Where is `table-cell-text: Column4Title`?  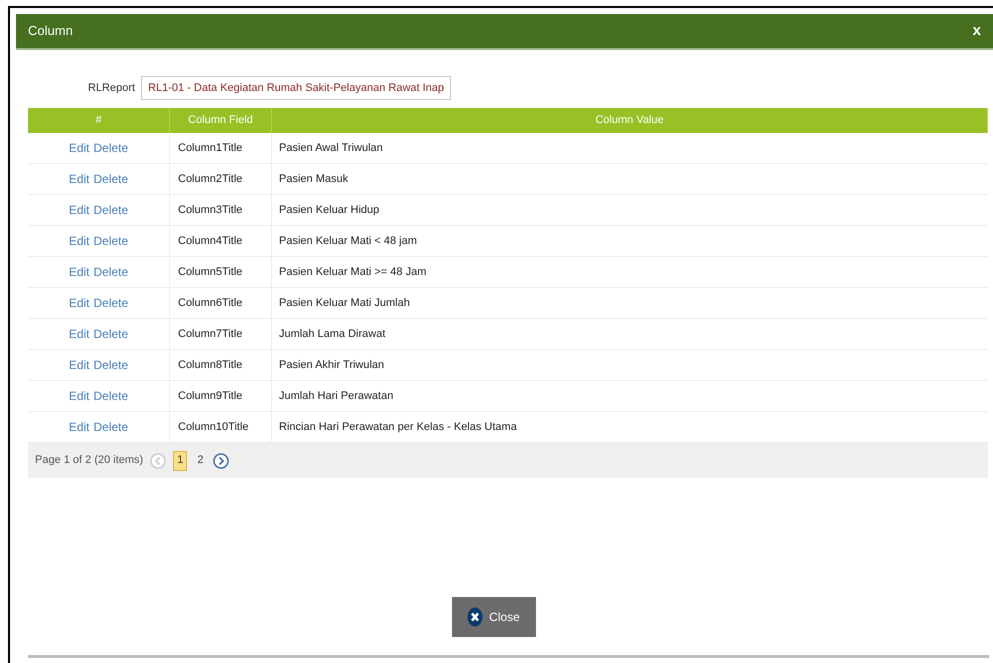
table-cell-text: Column4Title is located at coordinates (210, 241).